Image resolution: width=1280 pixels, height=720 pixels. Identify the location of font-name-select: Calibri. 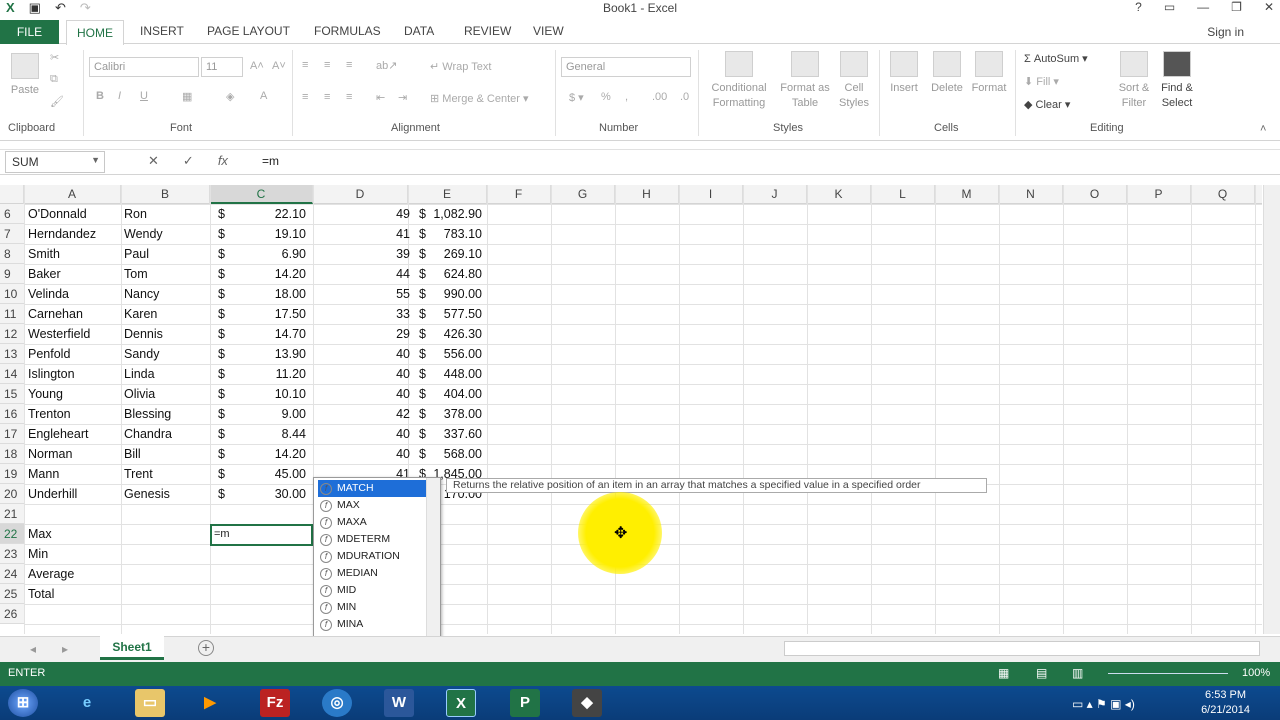
(144, 67).